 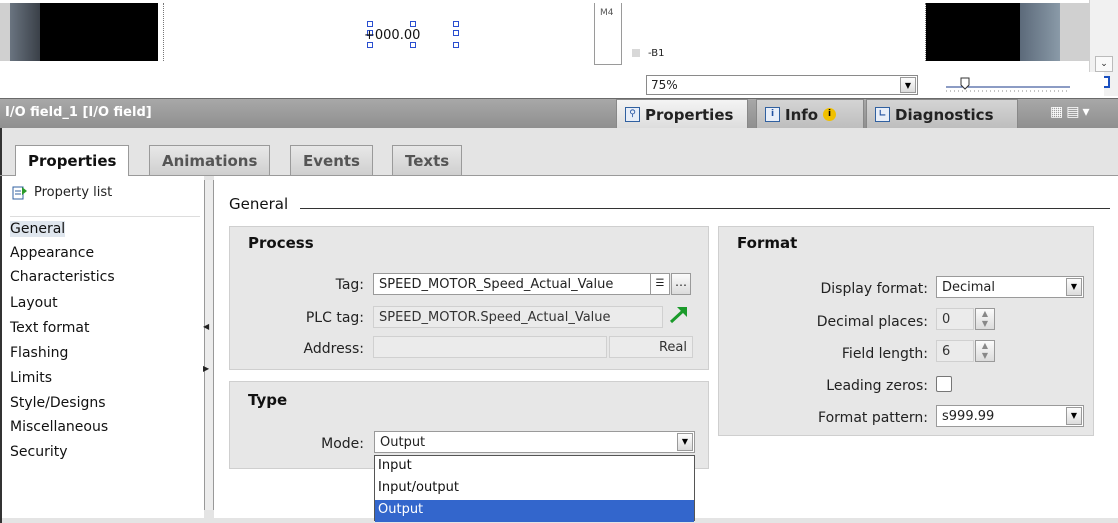 What do you see at coordinates (656, 53) in the screenshot?
I see `b1-label: -B1` at bounding box center [656, 53].